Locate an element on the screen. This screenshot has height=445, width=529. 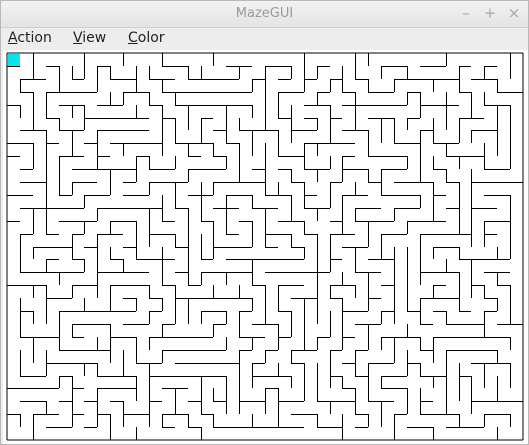
menu-action: Action is located at coordinates (30, 38).